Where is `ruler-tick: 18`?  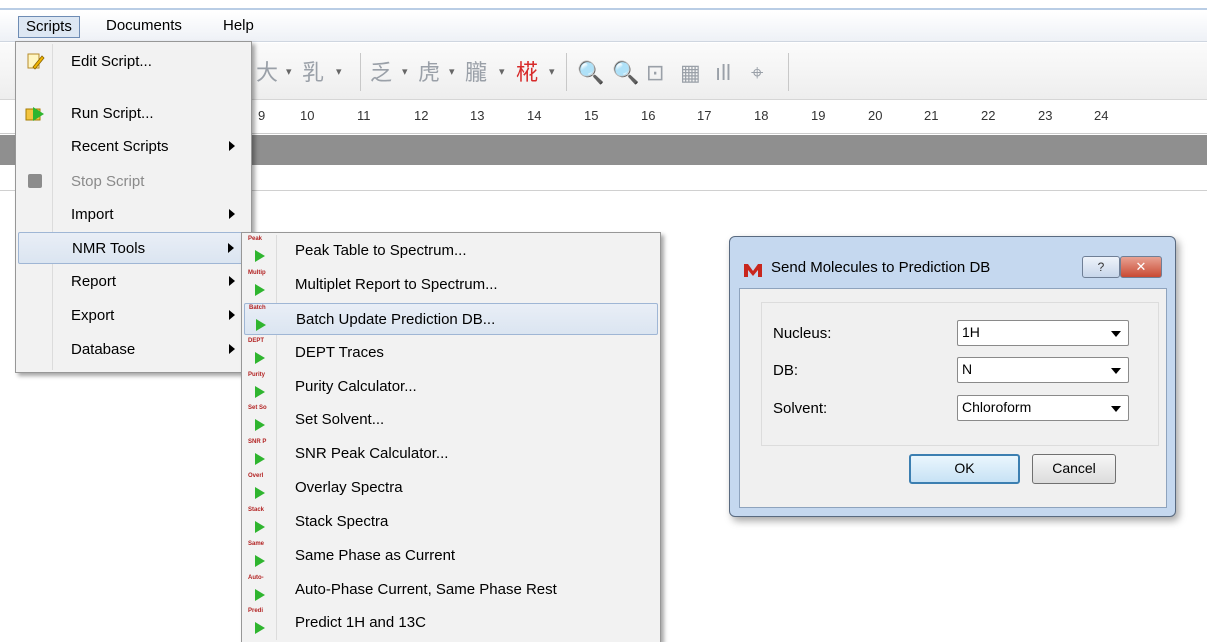
ruler-tick: 18 is located at coordinates (761, 115).